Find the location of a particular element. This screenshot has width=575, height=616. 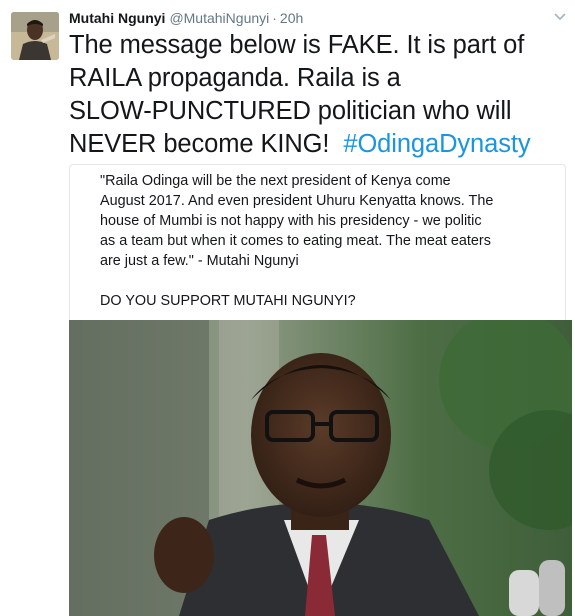

tweet-text-line: SLOW-PUNCTURED politician who will is located at coordinates (290, 111).